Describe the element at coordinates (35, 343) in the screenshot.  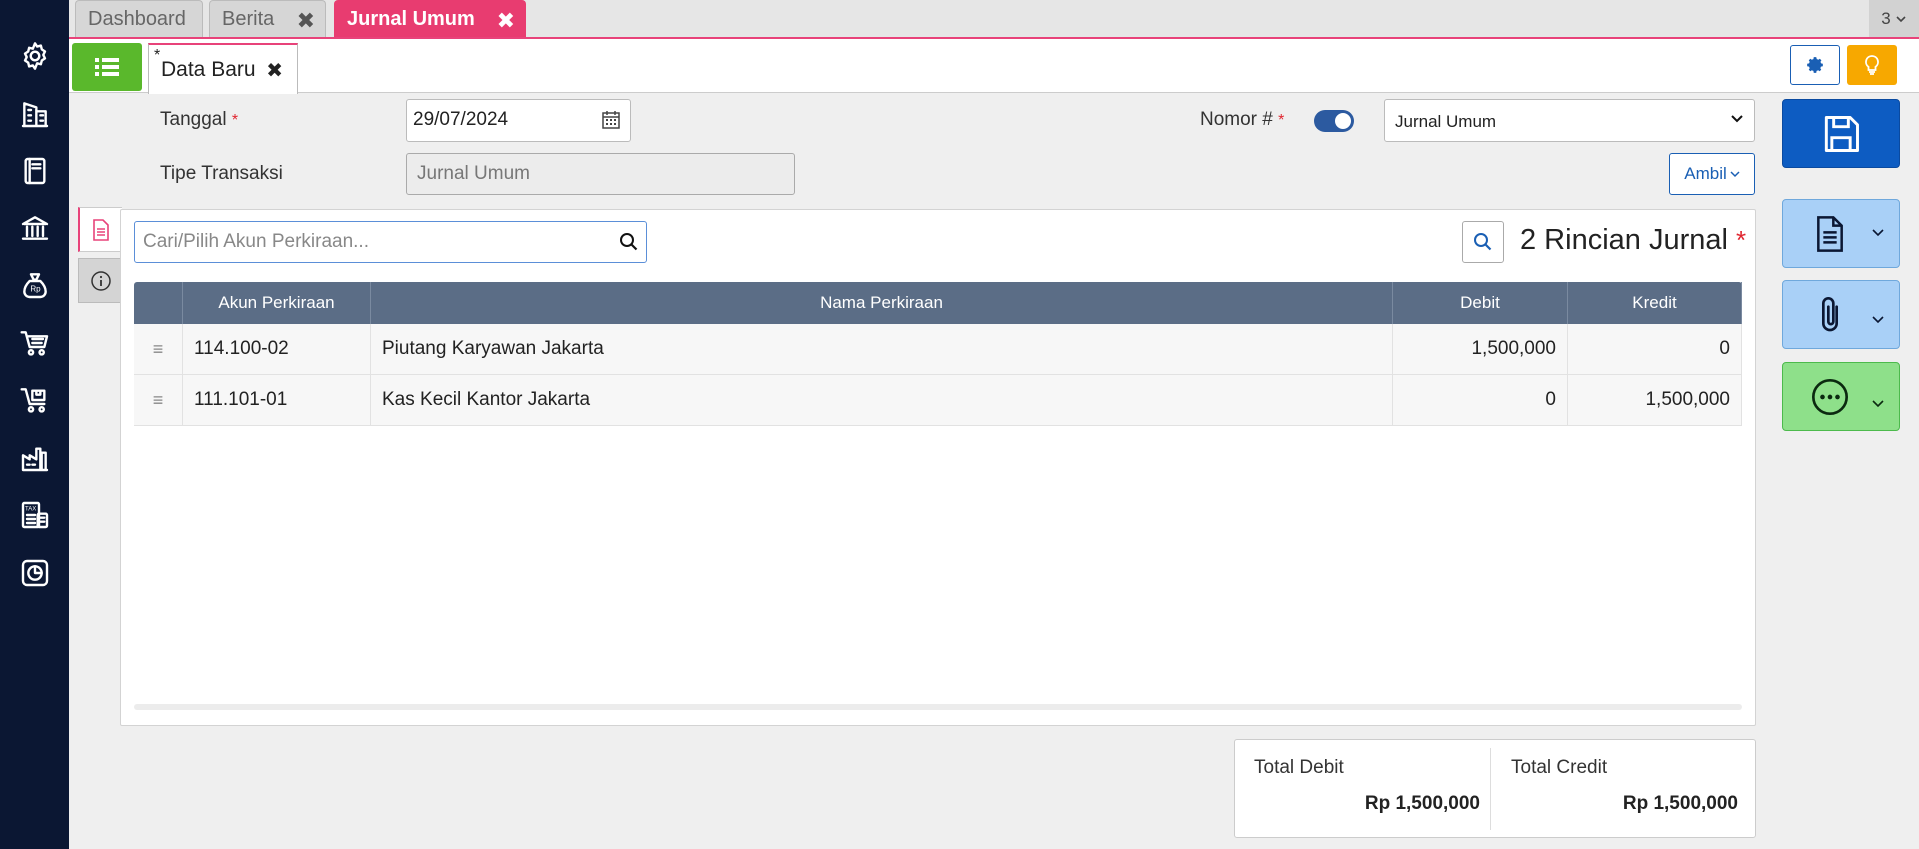
I see `cart-icon` at that location.